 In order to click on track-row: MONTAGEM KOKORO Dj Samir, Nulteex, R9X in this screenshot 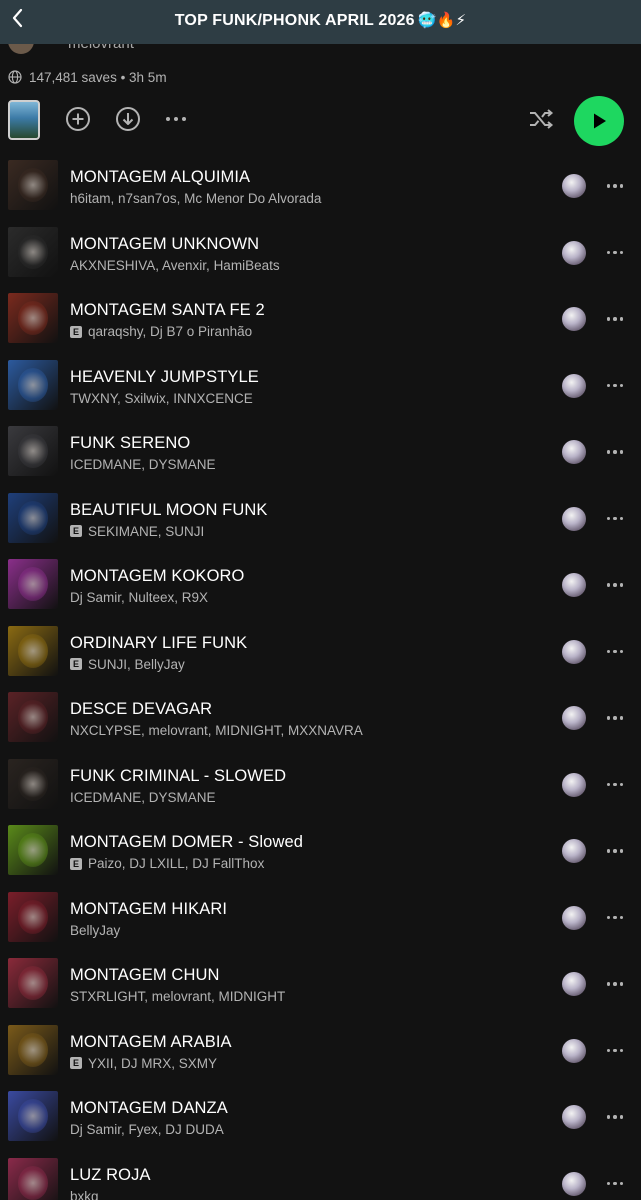, I will do `click(320, 592)`.